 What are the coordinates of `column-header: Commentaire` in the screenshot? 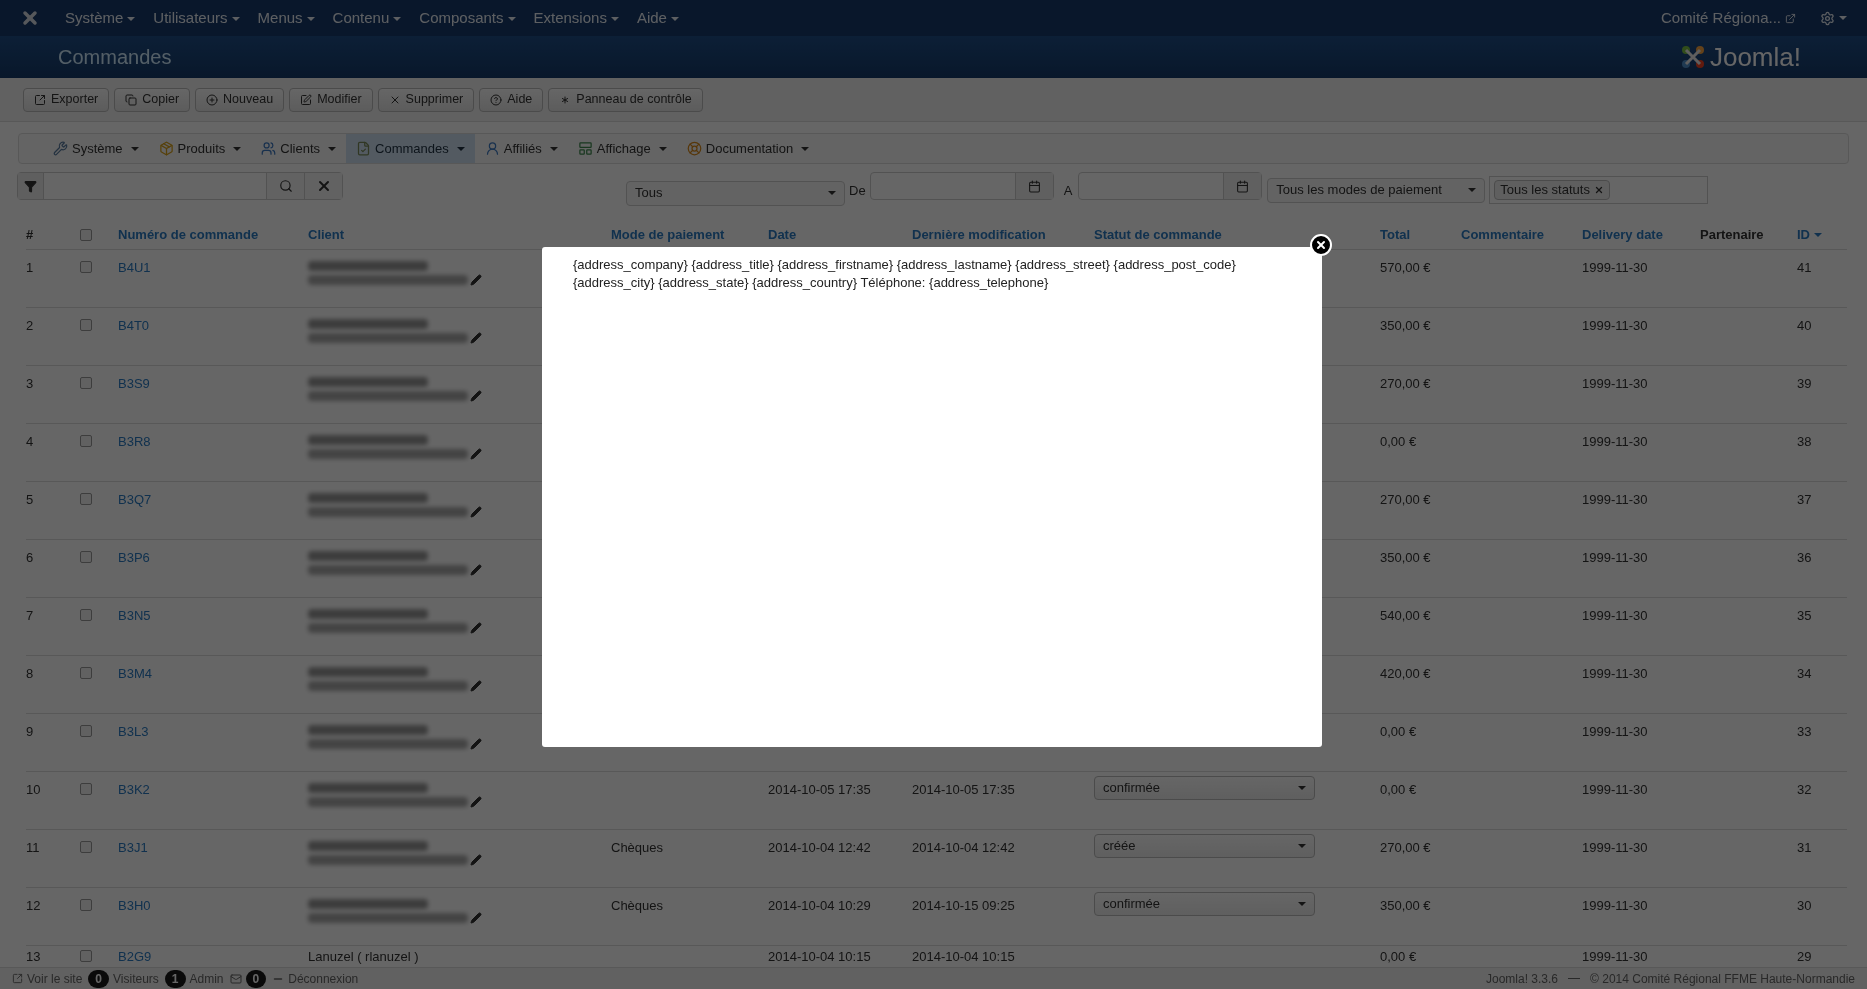 It's located at (1521, 234).